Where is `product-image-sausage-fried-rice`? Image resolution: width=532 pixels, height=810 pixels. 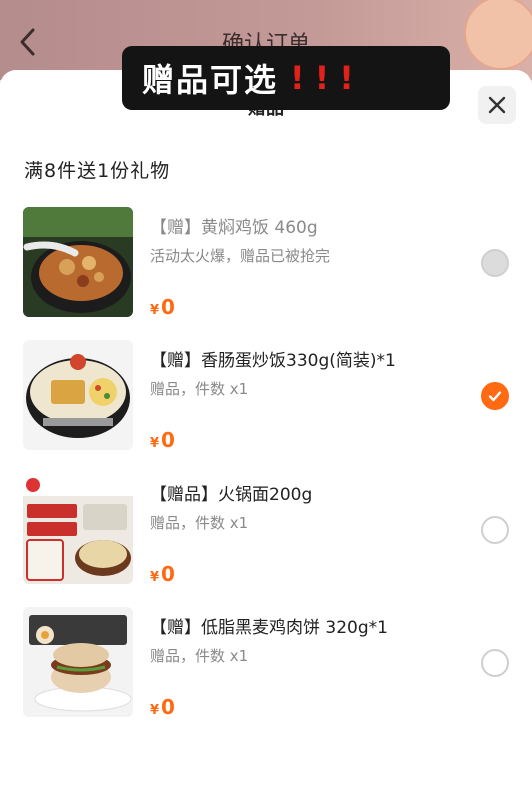 product-image-sausage-fried-rice is located at coordinates (78, 395).